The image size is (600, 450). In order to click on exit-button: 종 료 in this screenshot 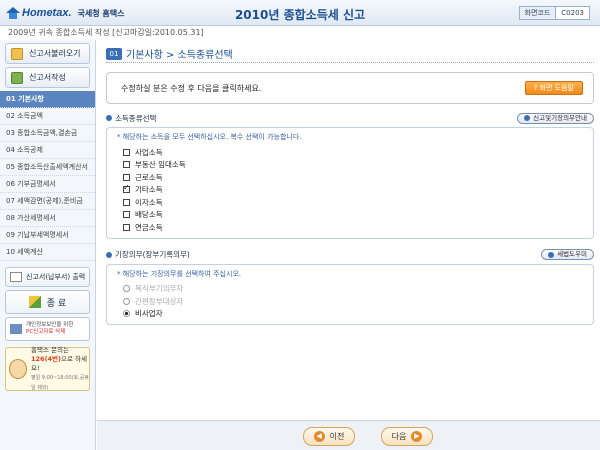, I will do `click(47, 302)`.